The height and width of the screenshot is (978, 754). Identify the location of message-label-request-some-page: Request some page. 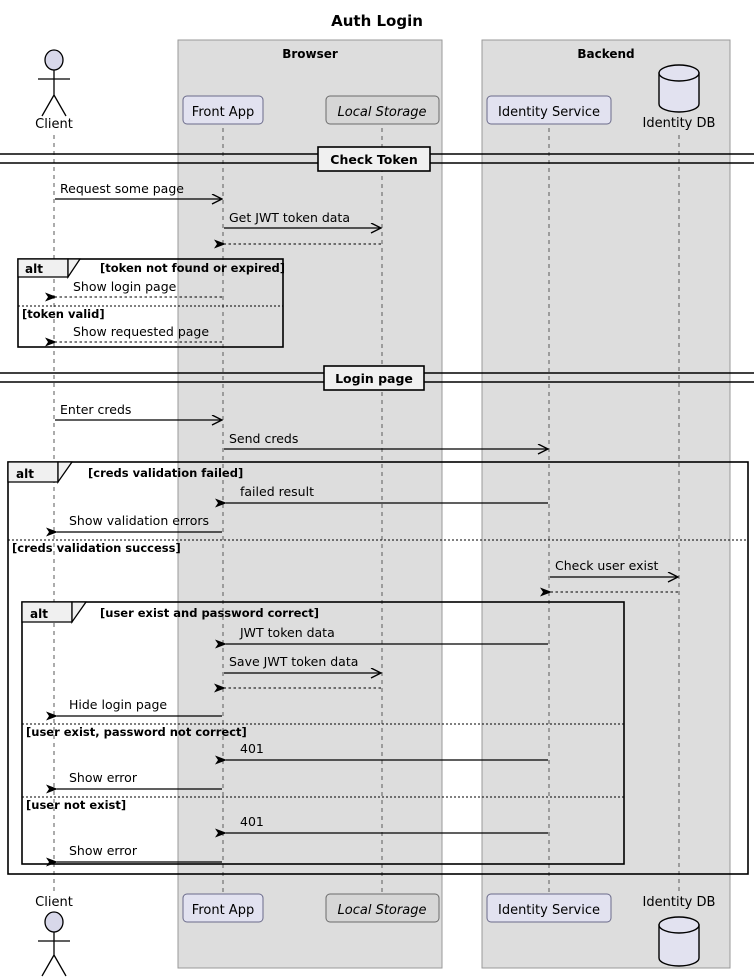
(122, 188).